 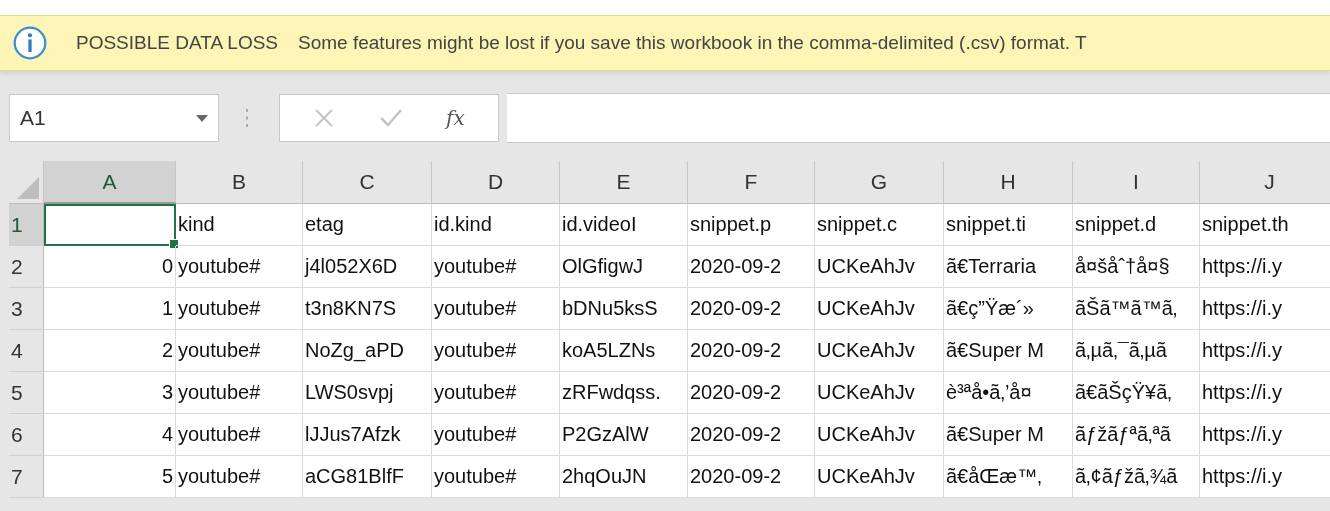 What do you see at coordinates (624, 267) in the screenshot?
I see `table-cell: OlGfigwJ` at bounding box center [624, 267].